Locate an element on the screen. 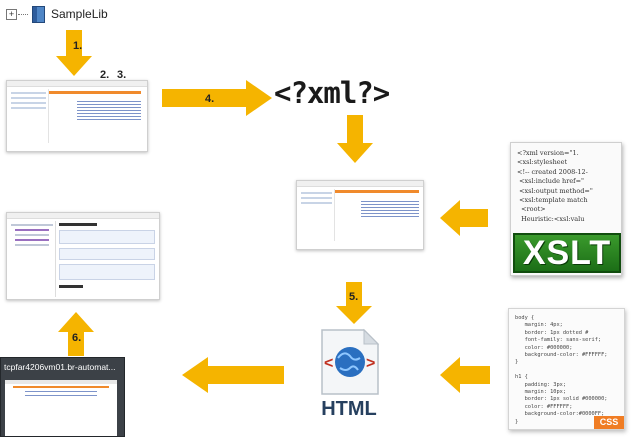 This screenshot has width=631, height=437. arrow-down-step5 is located at coordinates (354, 303).